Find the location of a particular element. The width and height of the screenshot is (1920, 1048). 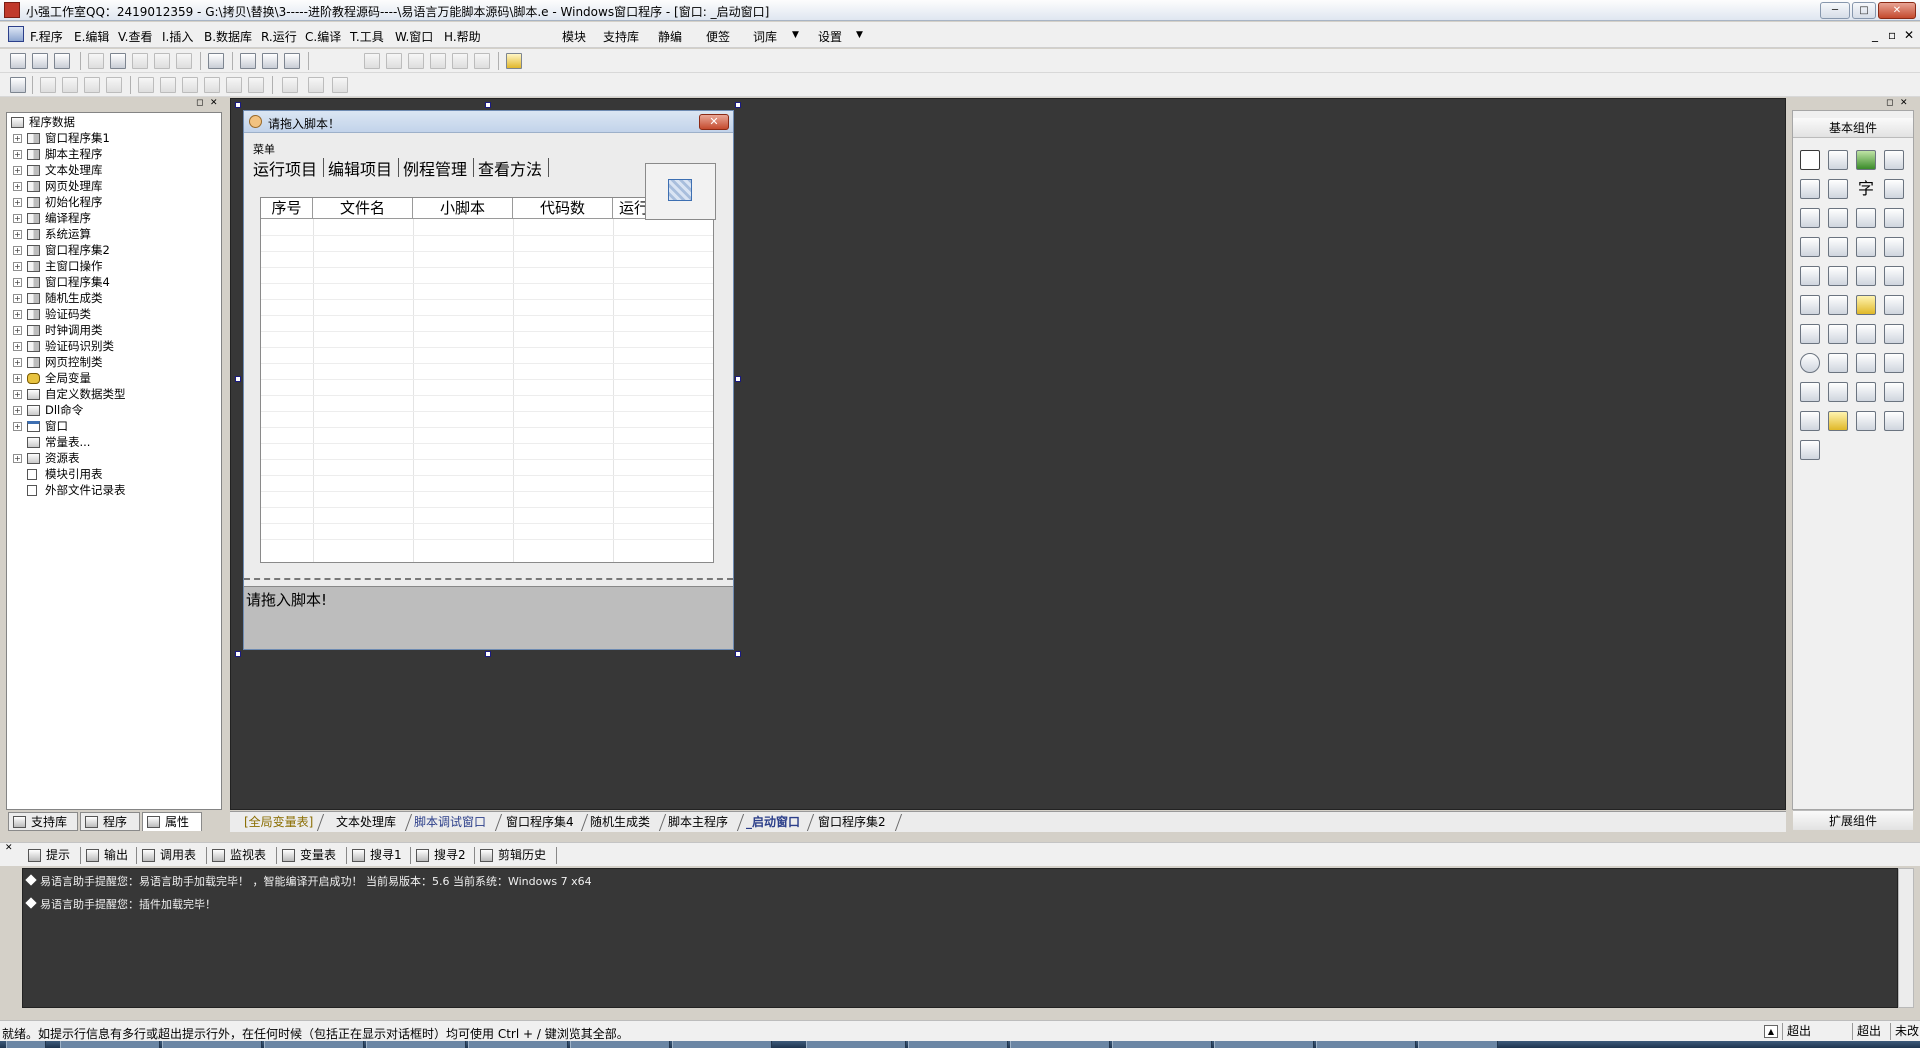

menu-insert: I.插入 is located at coordinates (177, 36).